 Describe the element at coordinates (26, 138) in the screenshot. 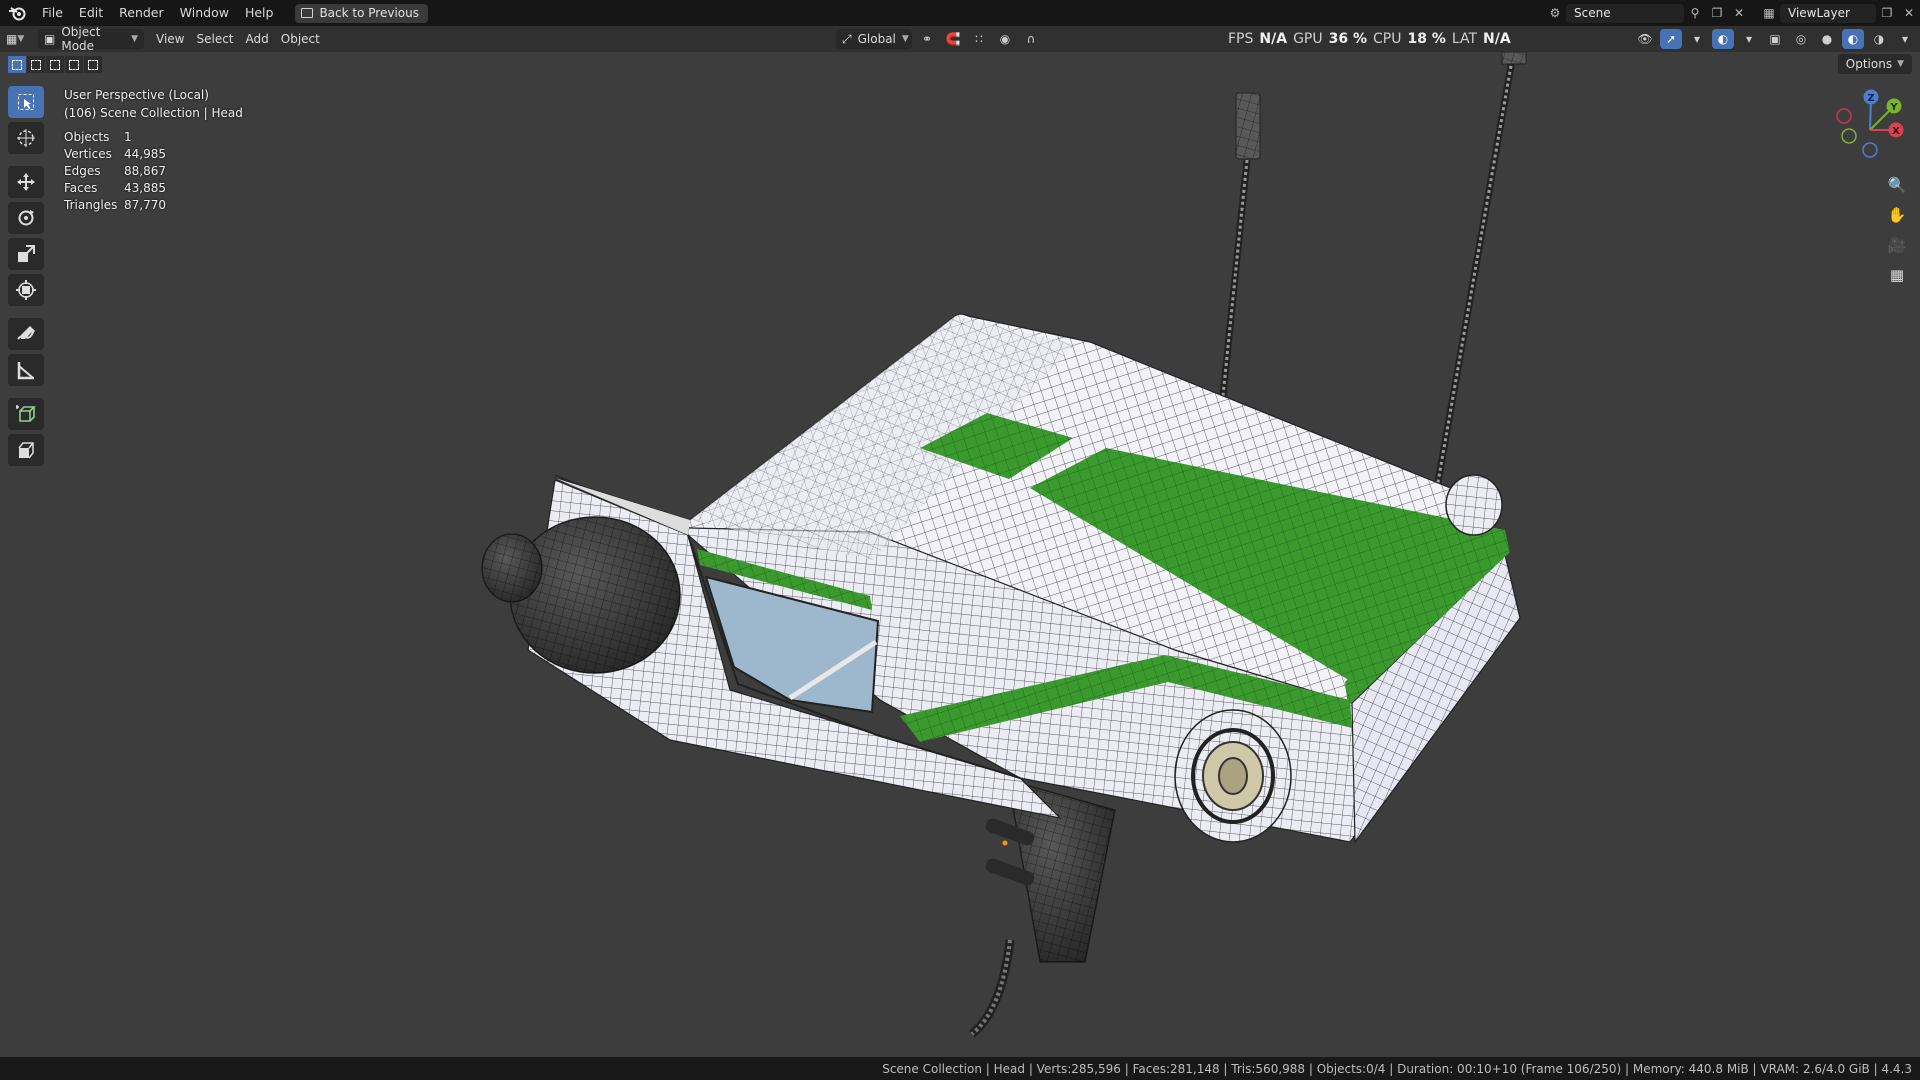

I see `cursor-tool` at that location.